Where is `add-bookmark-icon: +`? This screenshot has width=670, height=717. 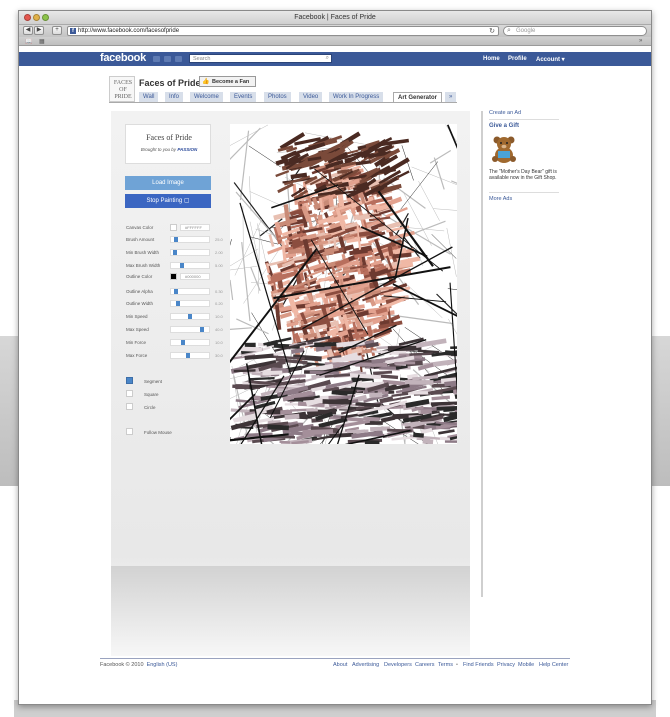
add-bookmark-icon: + is located at coordinates (57, 30).